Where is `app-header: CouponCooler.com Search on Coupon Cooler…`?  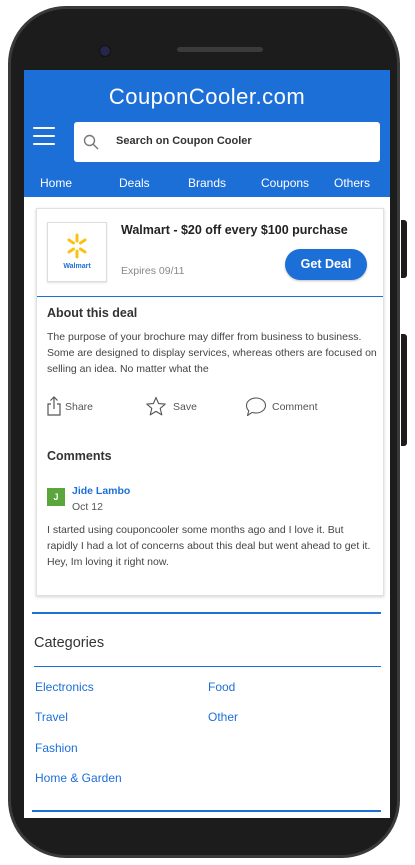
app-header: CouponCooler.com Search on Coupon Cooler… is located at coordinates (207, 133).